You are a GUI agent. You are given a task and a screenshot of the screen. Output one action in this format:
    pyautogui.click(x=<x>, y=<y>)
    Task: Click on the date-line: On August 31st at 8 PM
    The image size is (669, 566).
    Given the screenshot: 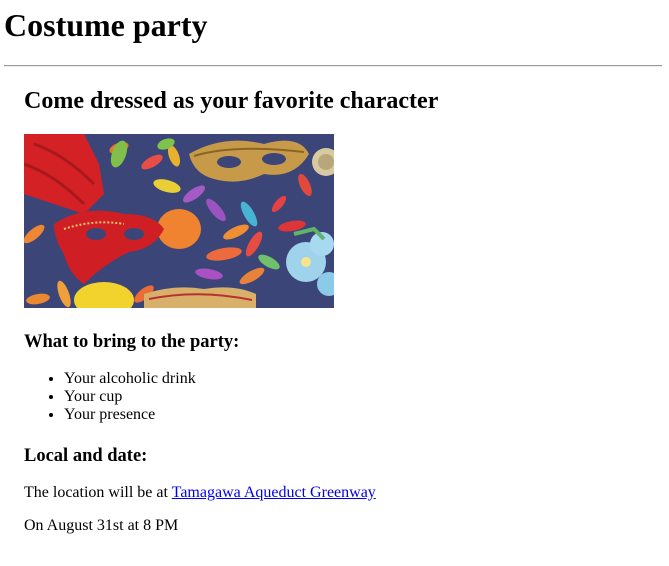 What is the action you would take?
    pyautogui.click(x=101, y=525)
    